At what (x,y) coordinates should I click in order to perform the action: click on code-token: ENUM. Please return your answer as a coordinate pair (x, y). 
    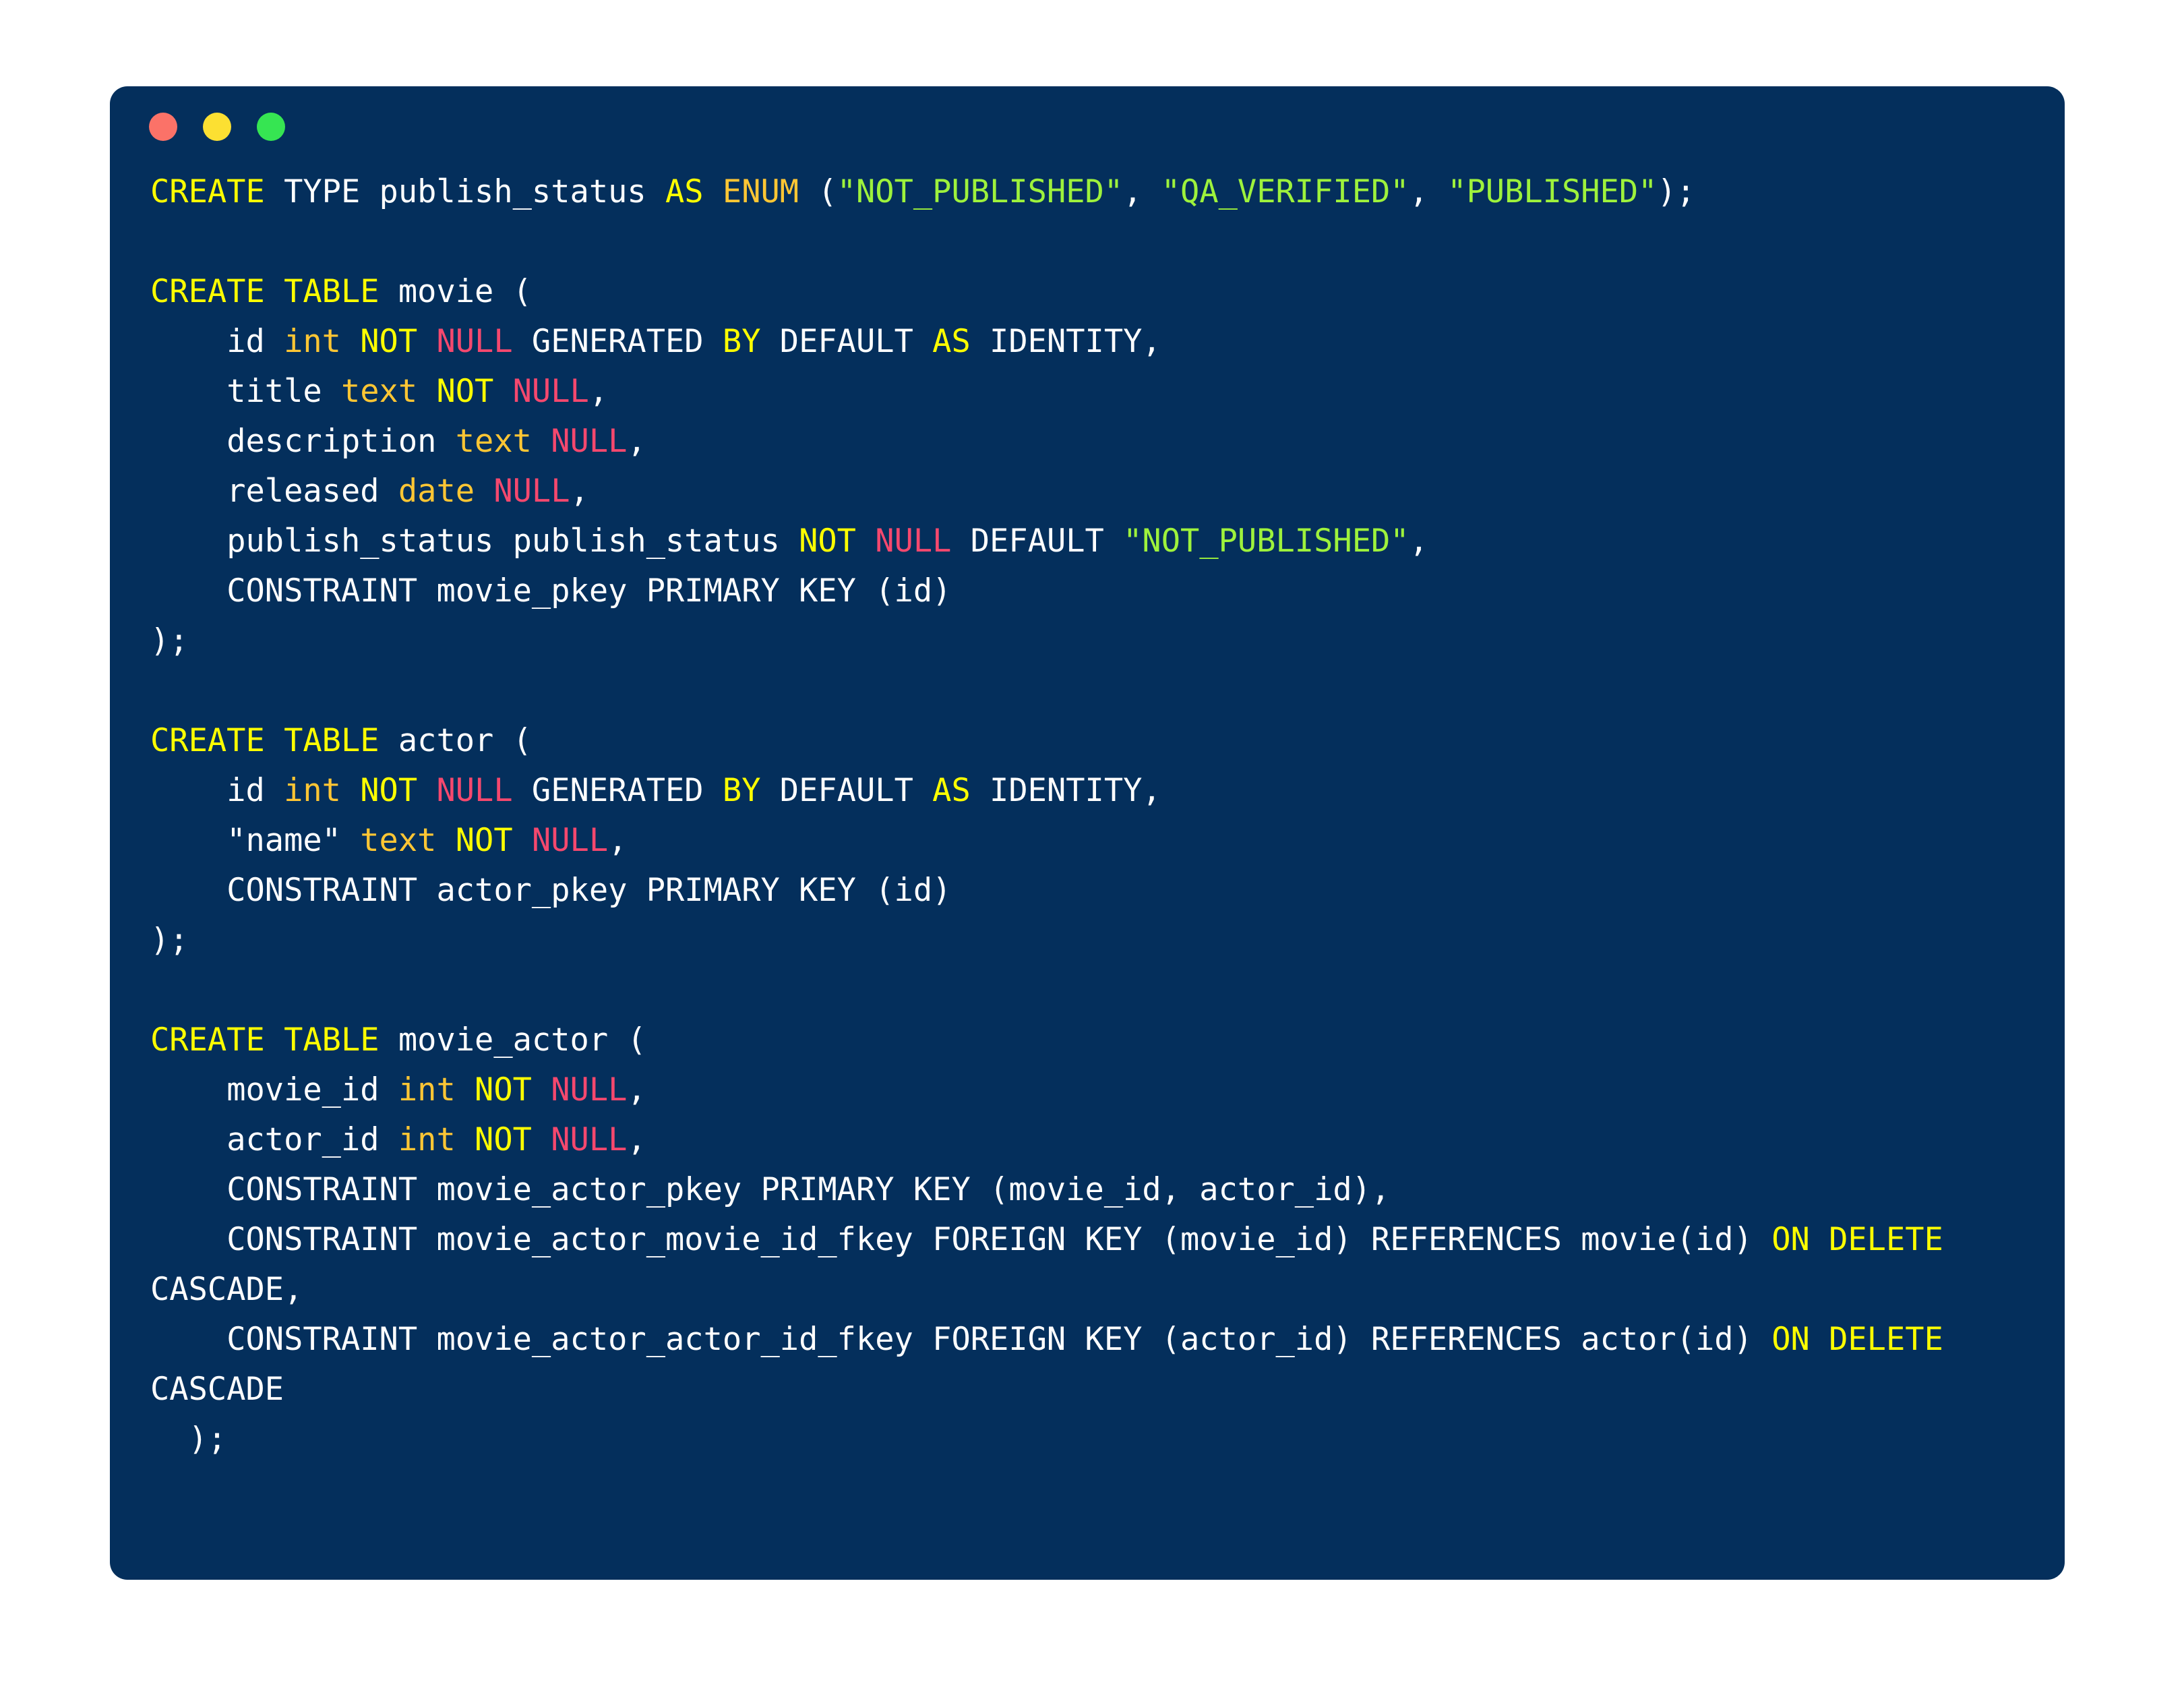
    Looking at the image, I should click on (760, 191).